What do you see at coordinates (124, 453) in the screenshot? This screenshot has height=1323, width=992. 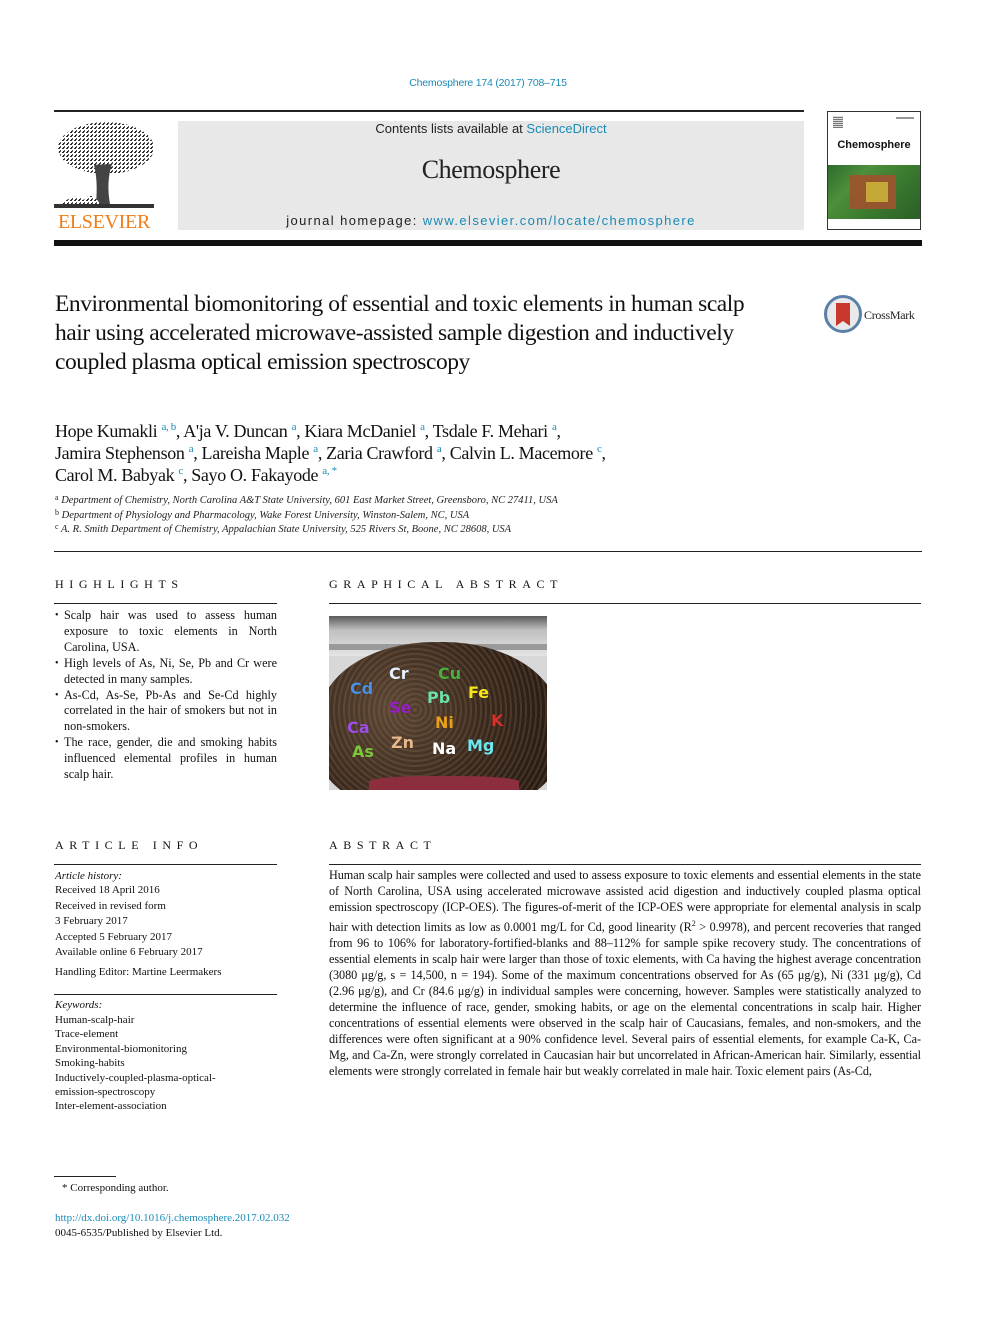 I see `author: Jamira Stephenson a` at bounding box center [124, 453].